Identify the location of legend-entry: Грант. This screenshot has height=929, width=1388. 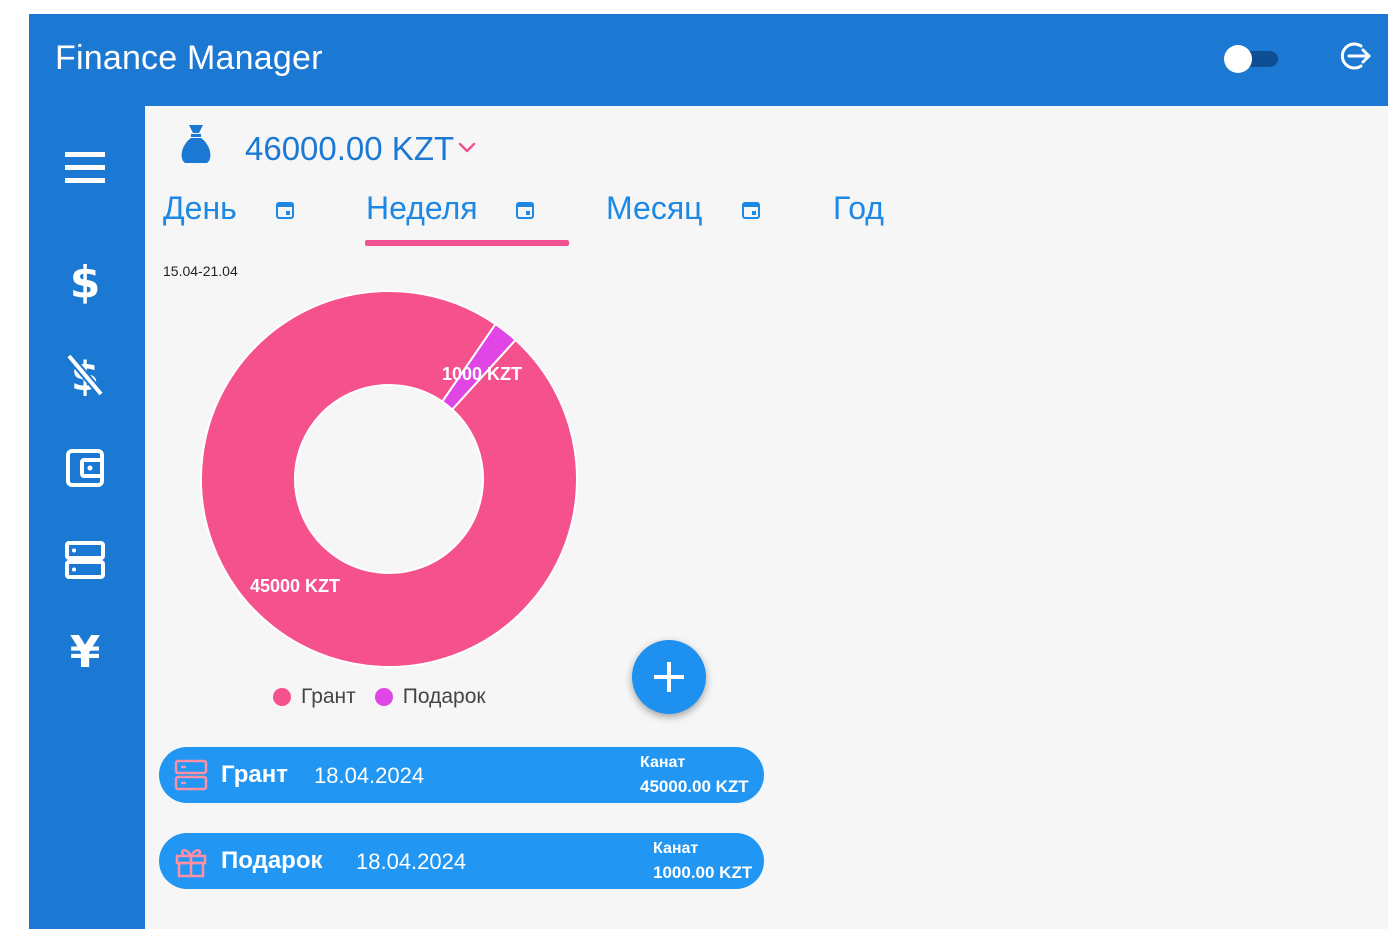
(314, 697).